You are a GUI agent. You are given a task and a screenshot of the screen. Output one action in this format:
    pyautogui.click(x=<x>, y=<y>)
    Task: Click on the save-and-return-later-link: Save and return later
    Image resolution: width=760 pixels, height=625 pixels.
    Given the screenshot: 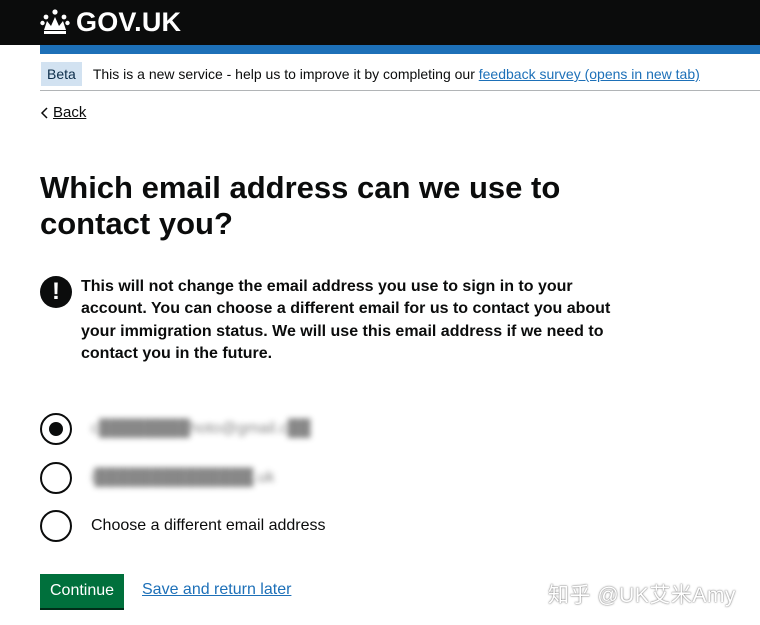 What is the action you would take?
    pyautogui.click(x=216, y=590)
    